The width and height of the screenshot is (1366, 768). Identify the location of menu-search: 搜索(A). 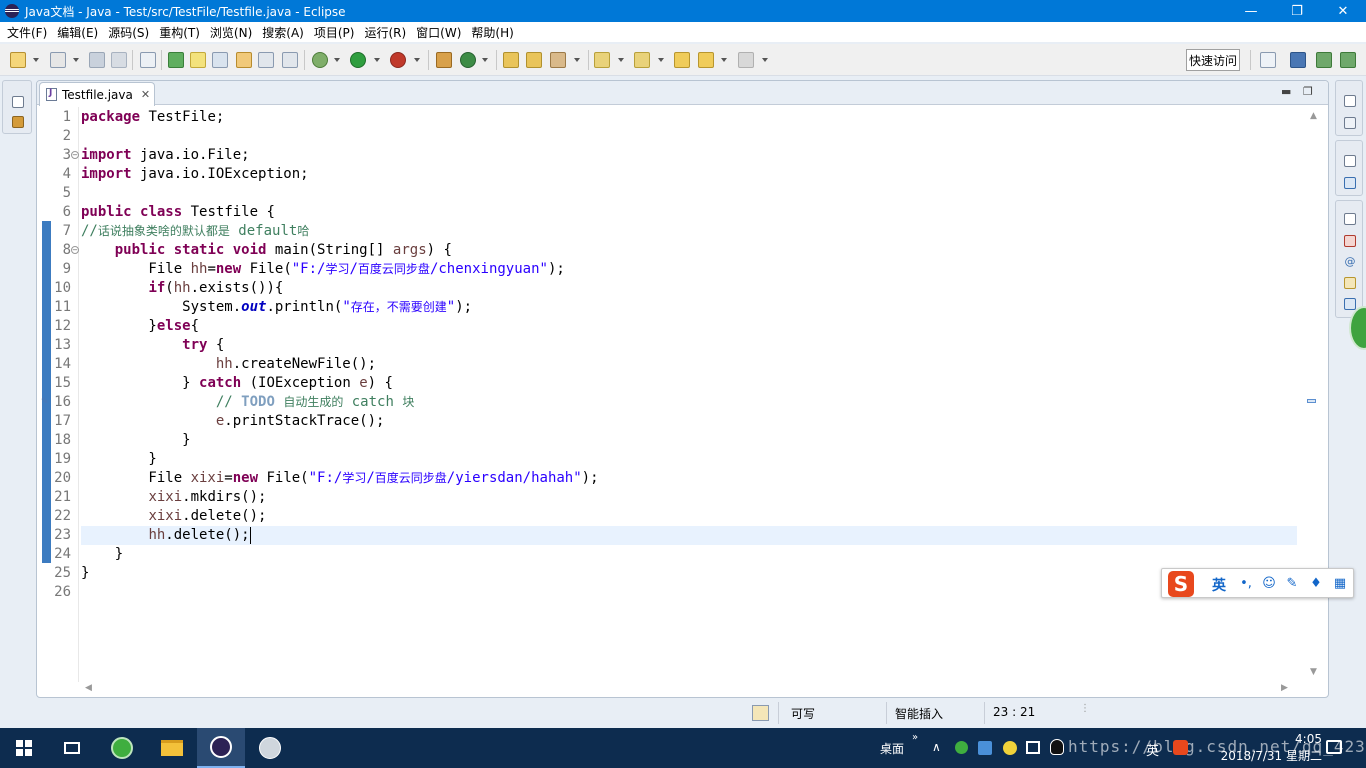
(283, 32).